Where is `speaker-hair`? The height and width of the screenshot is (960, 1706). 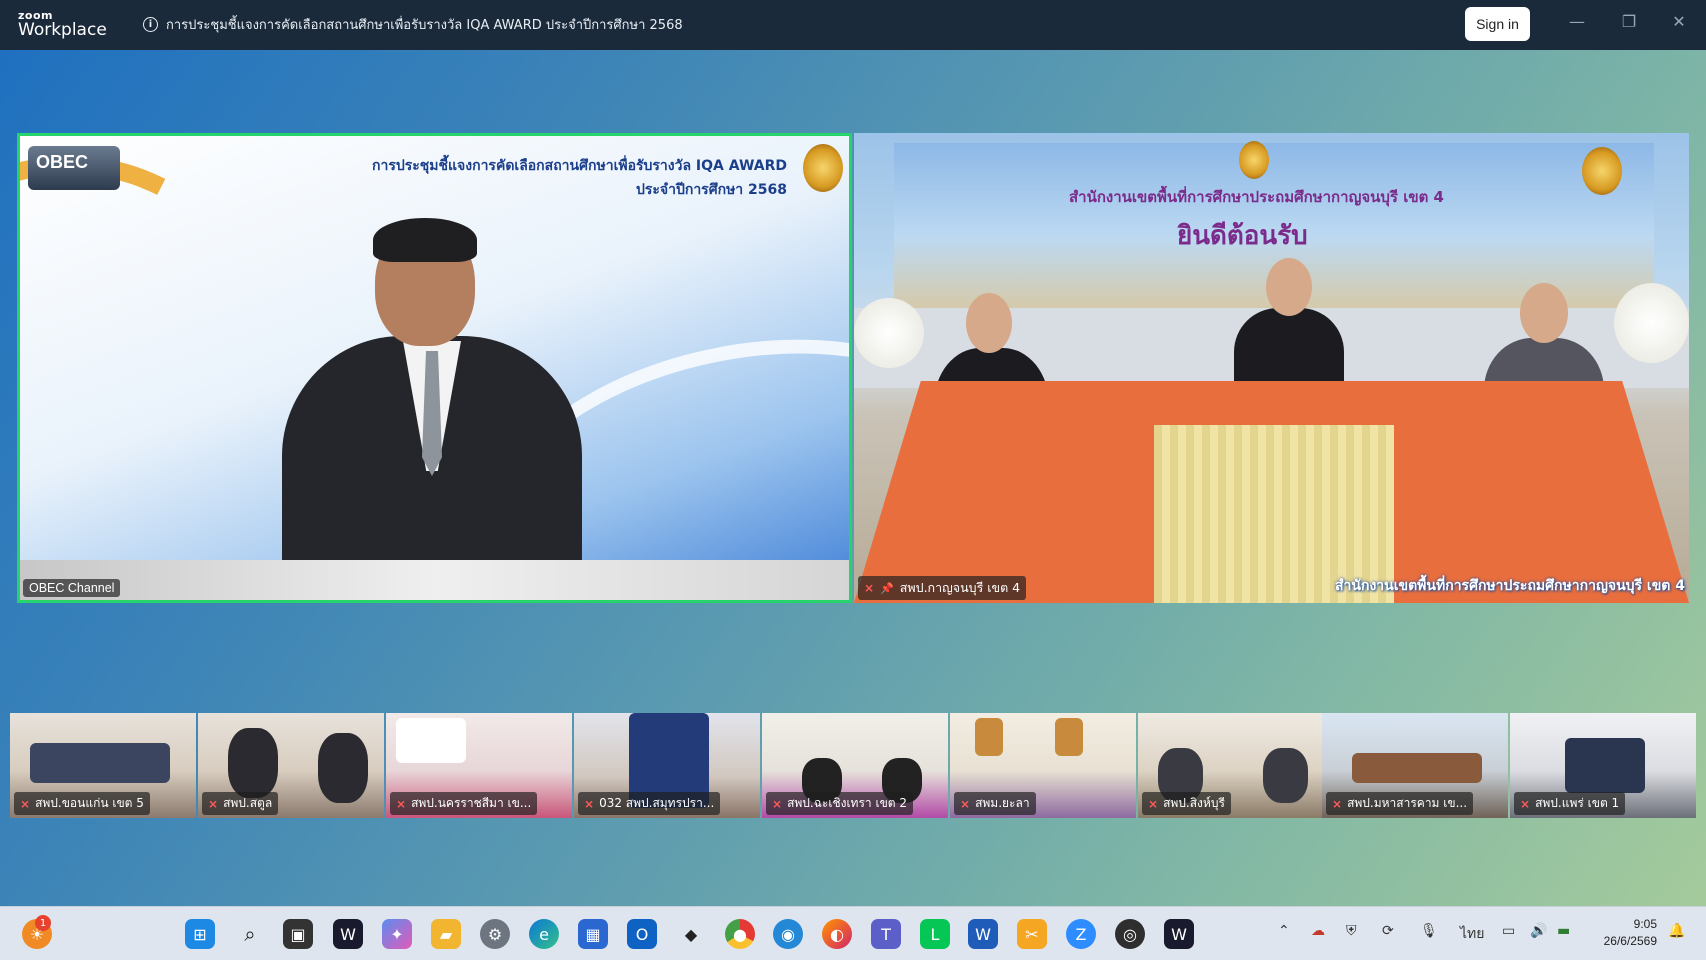
speaker-hair is located at coordinates (425, 240).